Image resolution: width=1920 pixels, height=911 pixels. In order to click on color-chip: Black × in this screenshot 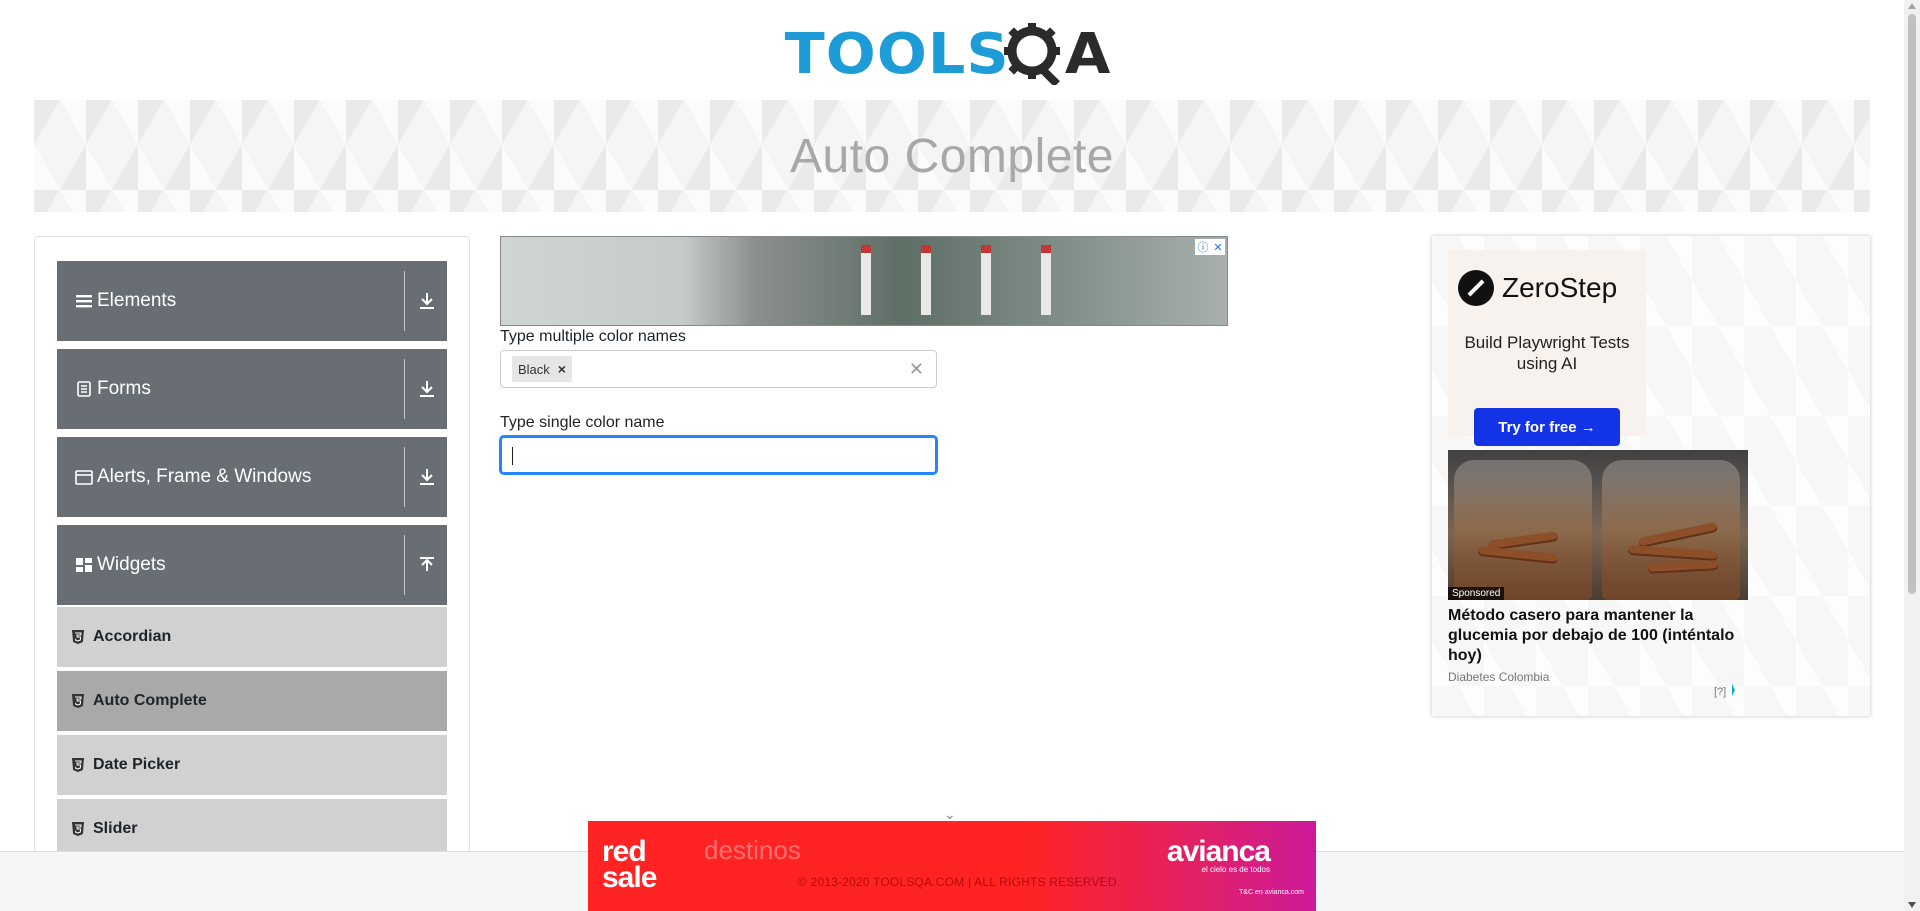, I will do `click(542, 369)`.